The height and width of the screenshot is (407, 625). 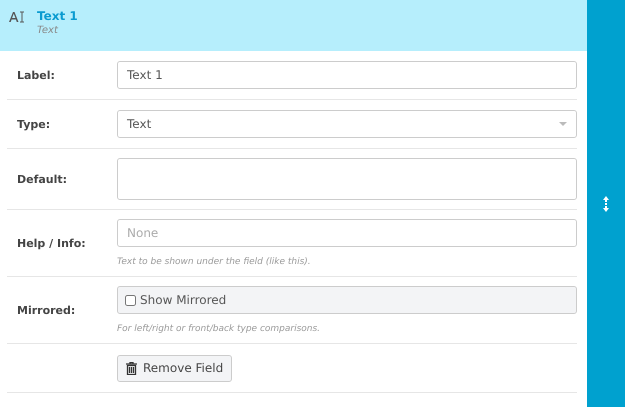 What do you see at coordinates (219, 329) in the screenshot?
I see `help-text: For left/right or front/back type comparisons.` at bounding box center [219, 329].